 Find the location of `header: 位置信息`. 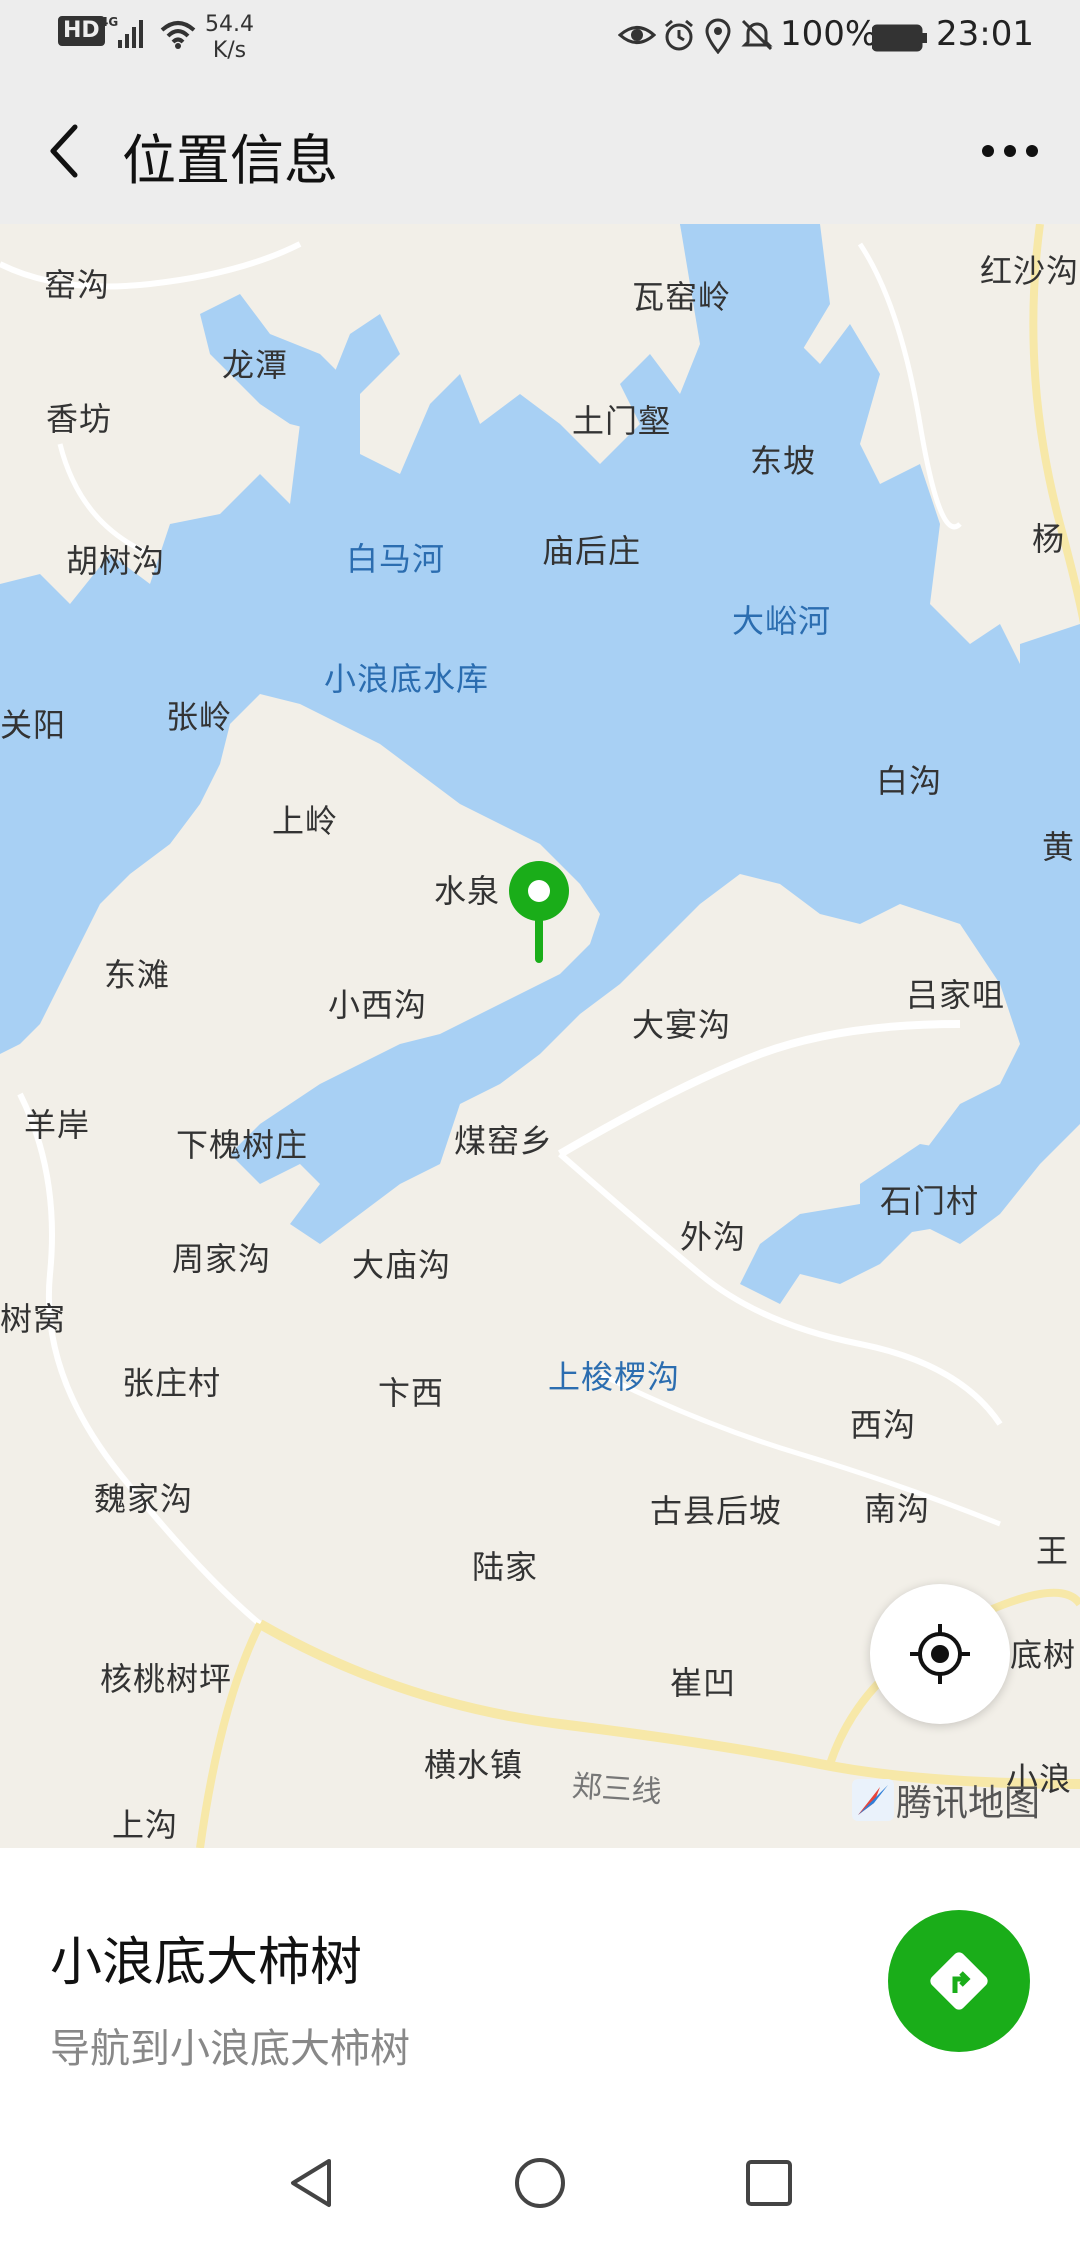

header: 位置信息 is located at coordinates (540, 151).